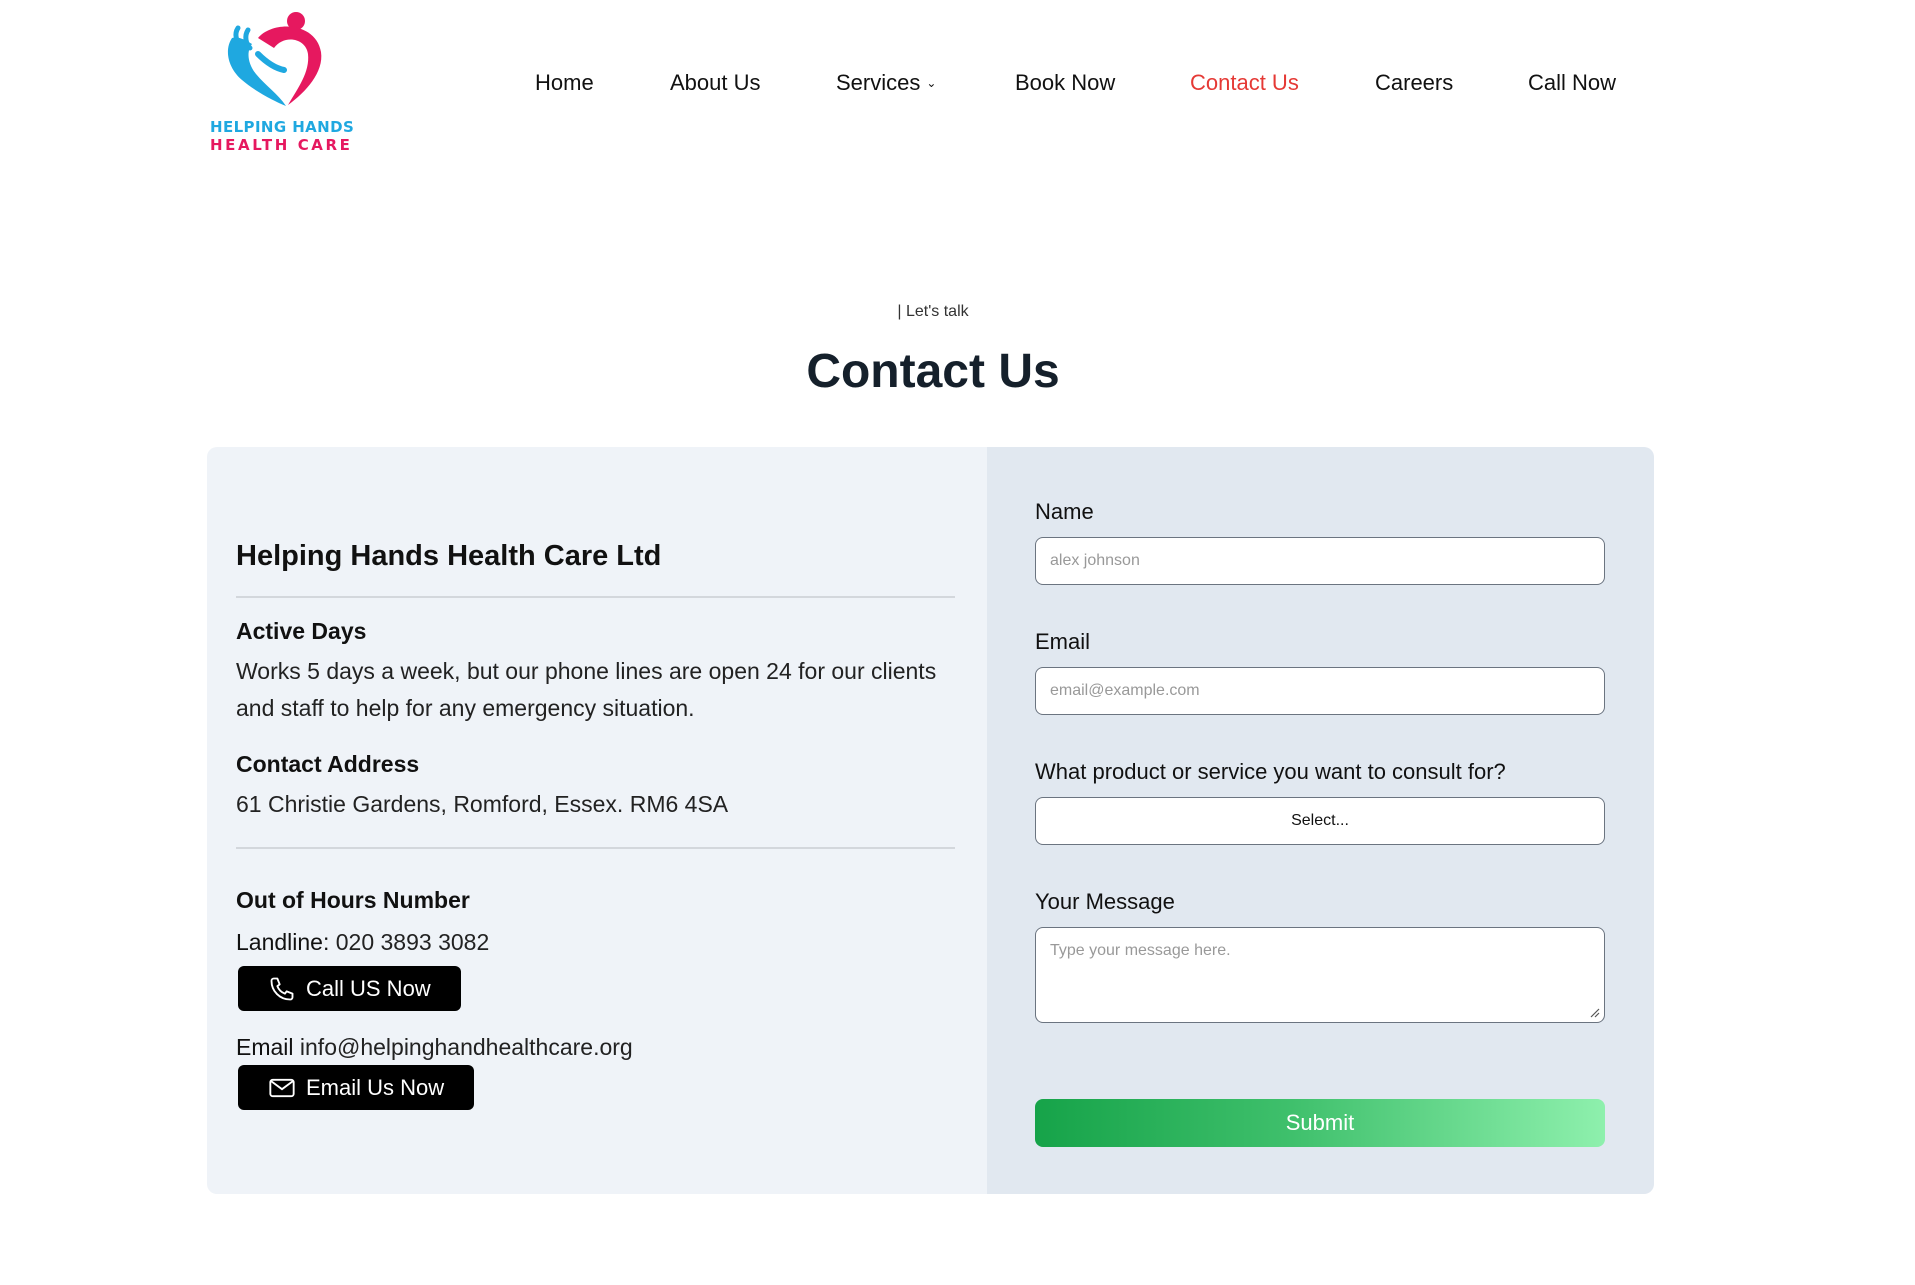 Image resolution: width=1915 pixels, height=1285 pixels. I want to click on out-of-hours-label: Out of Hours Number, so click(353, 900).